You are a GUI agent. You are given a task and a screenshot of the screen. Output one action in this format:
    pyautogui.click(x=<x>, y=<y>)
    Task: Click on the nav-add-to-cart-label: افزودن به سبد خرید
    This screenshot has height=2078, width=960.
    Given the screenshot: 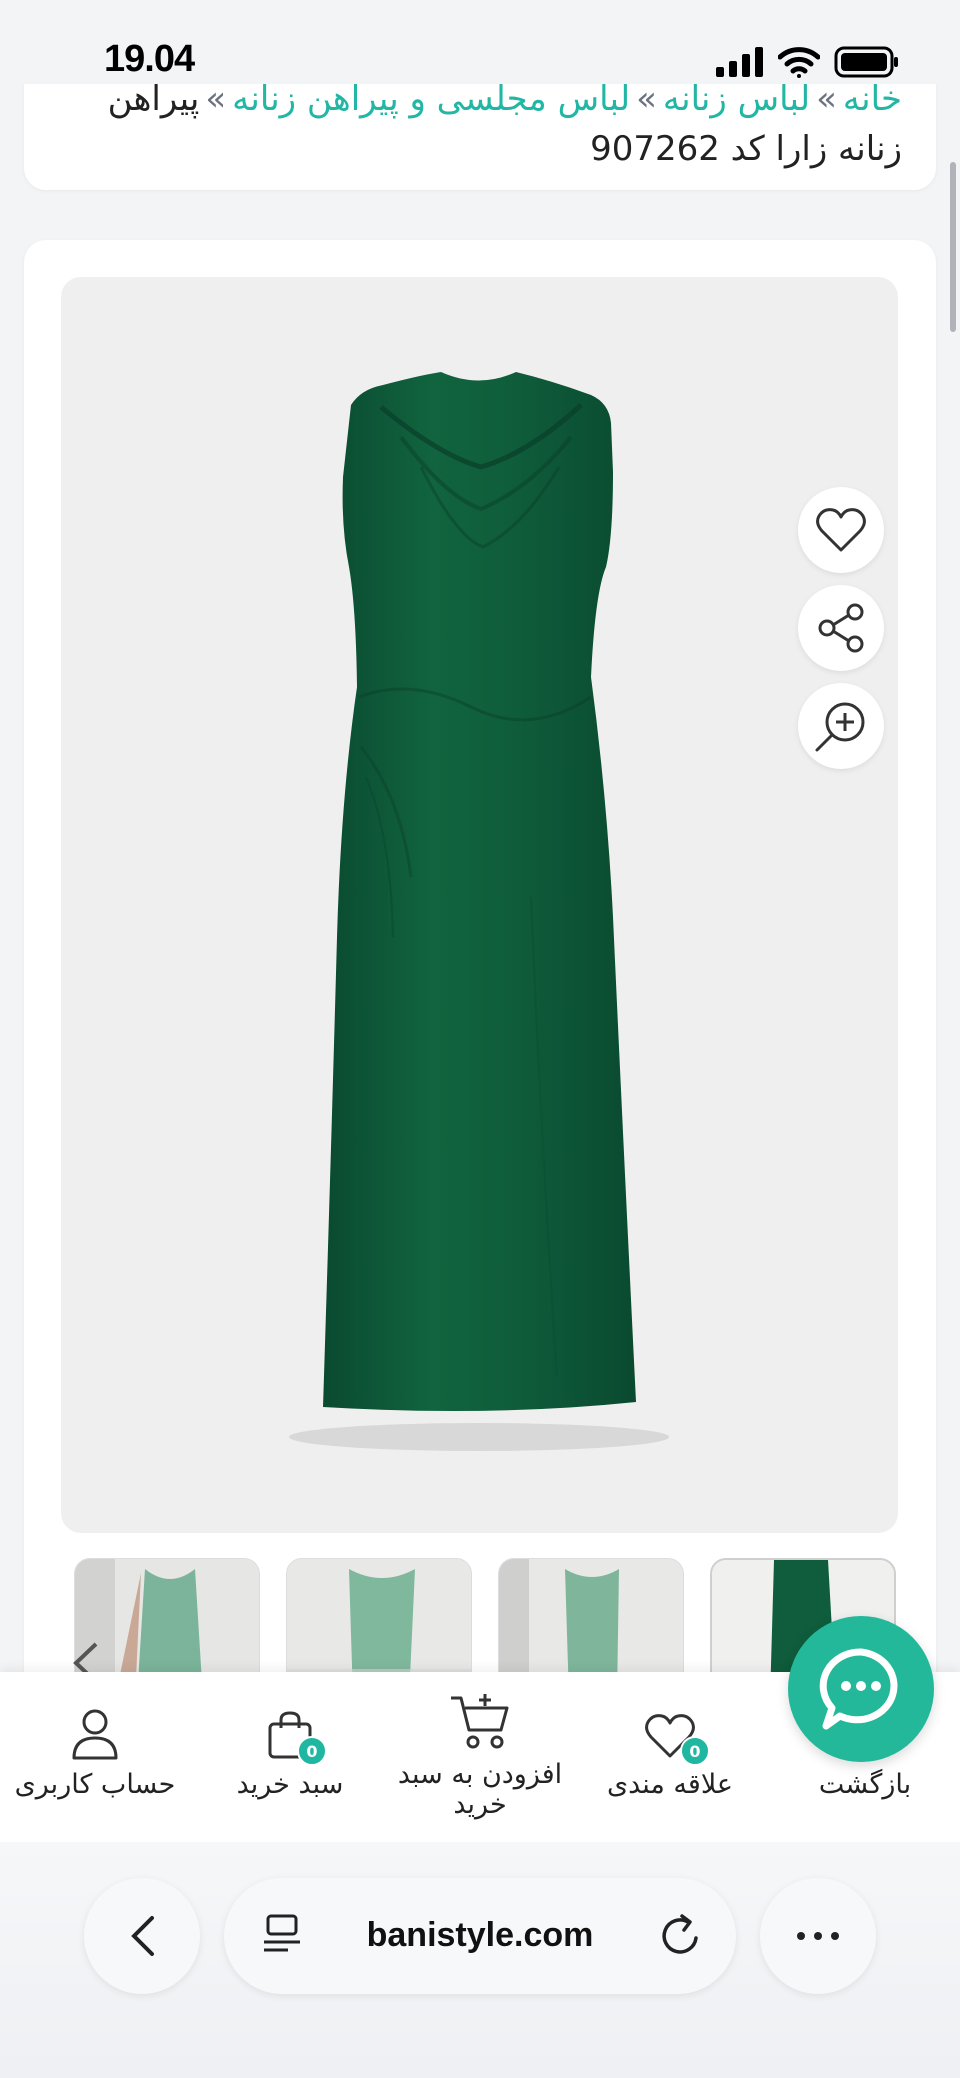 What is the action you would take?
    pyautogui.click(x=480, y=1789)
    